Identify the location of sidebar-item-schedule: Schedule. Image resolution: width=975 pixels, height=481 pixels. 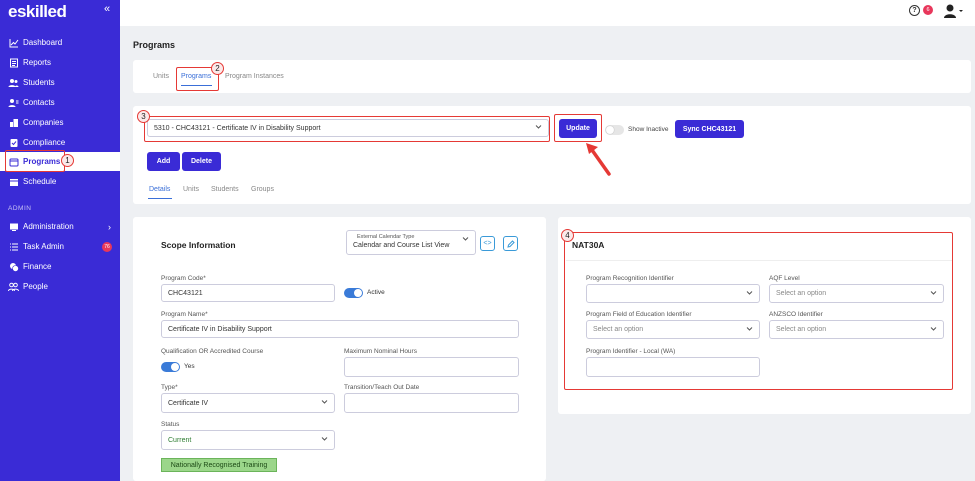
(60, 181).